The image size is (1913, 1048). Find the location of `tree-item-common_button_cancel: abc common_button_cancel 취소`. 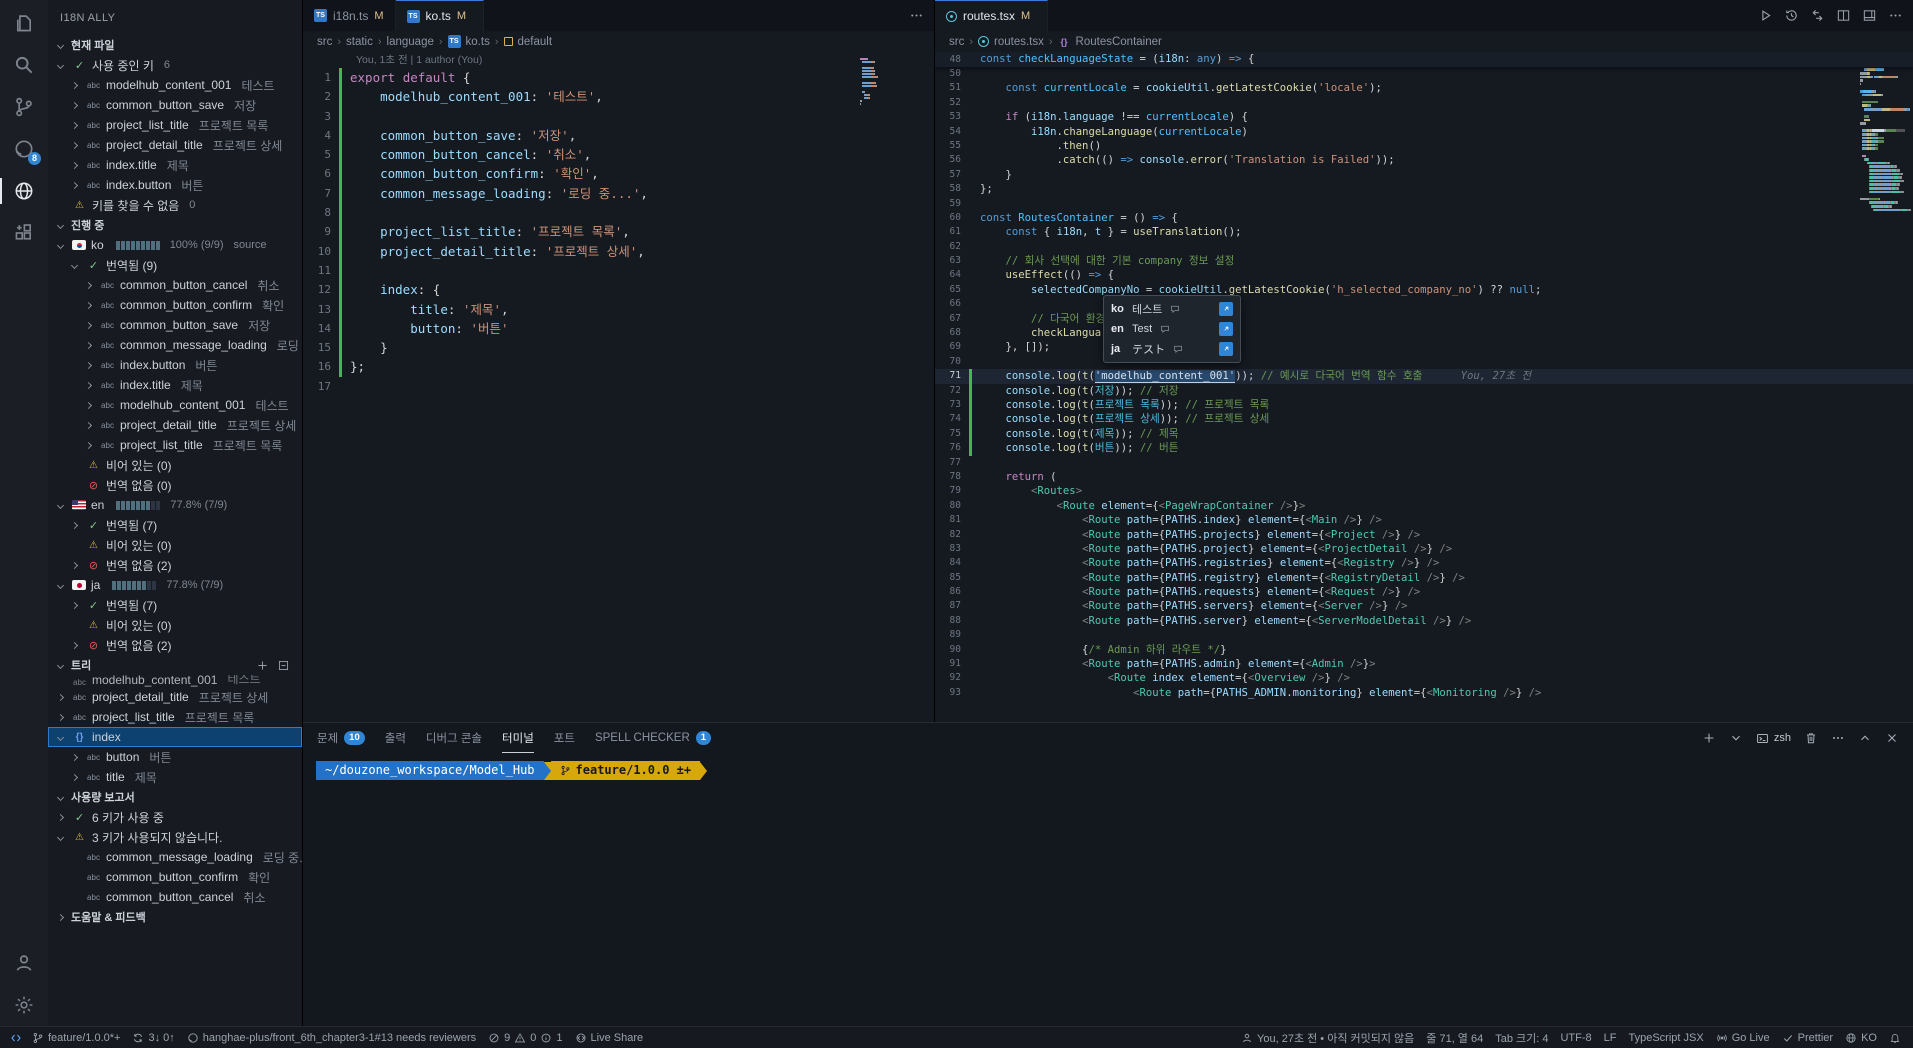

tree-item-common_button_cancel: abc common_button_cancel 취소 is located at coordinates (175, 897).